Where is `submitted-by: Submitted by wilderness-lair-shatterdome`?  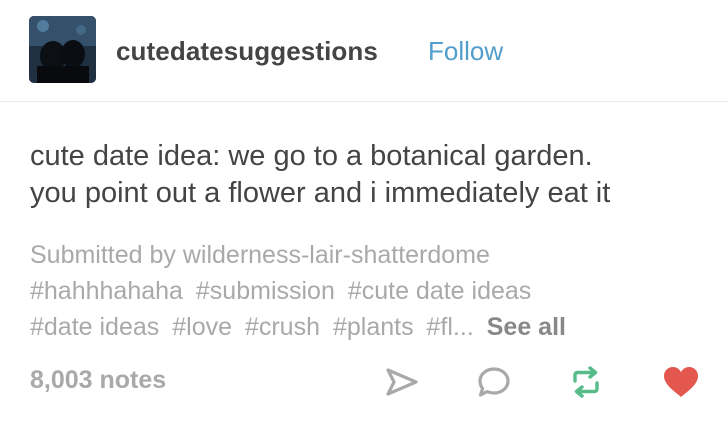 submitted-by: Submitted by wilderness-lair-shatterdome is located at coordinates (370, 255).